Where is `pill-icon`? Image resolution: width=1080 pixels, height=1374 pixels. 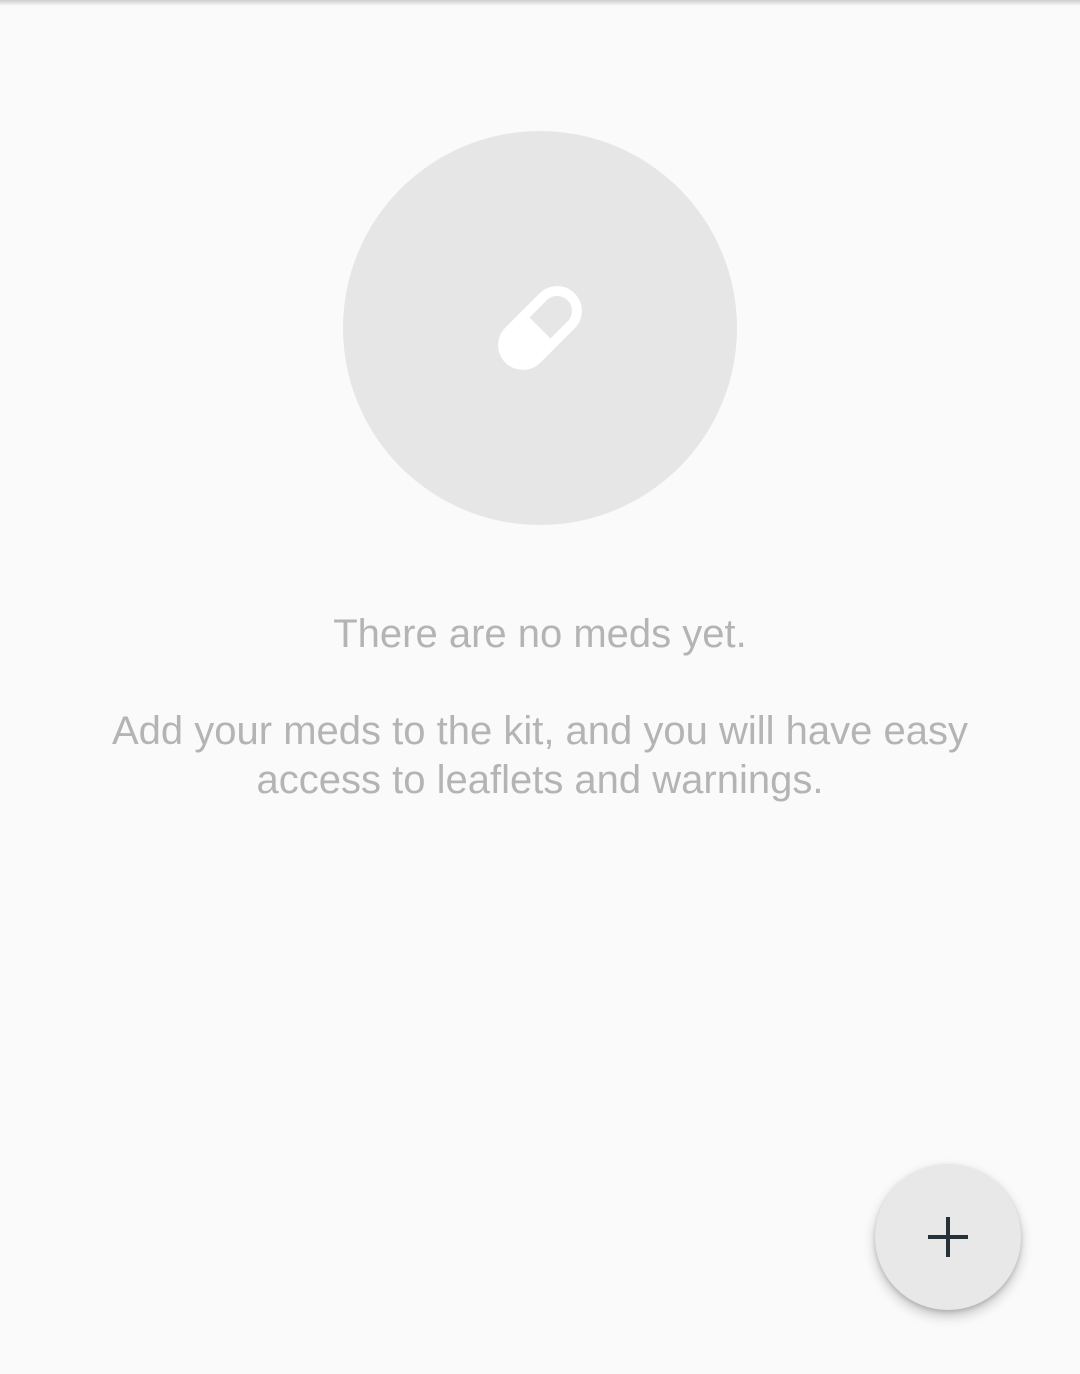
pill-icon is located at coordinates (540, 328).